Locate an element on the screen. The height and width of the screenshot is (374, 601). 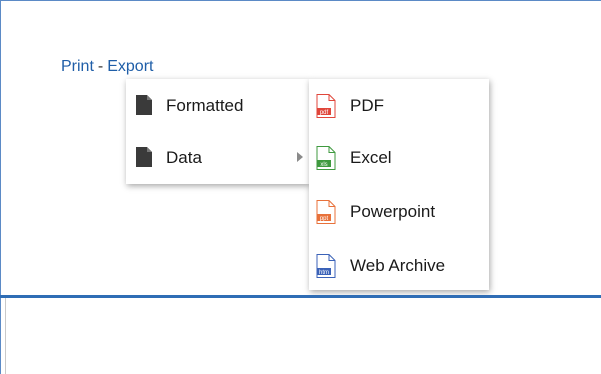
menu-item-label: Data is located at coordinates (184, 157).